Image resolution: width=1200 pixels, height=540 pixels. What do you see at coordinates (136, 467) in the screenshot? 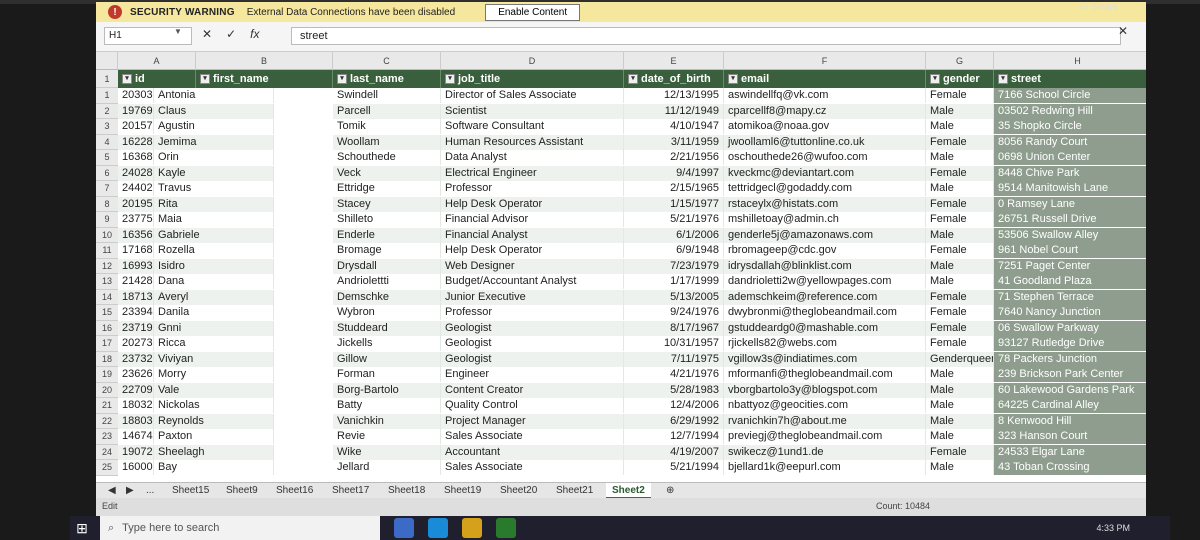
I see `cell-id: 16000` at bounding box center [136, 467].